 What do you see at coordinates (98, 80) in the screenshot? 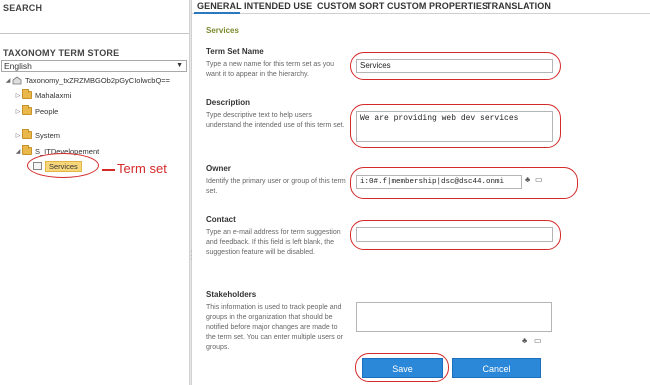
I see `tree-root-label: Taxonomy_txZRZMBGOb2pGyCIolwcbQ==` at bounding box center [98, 80].